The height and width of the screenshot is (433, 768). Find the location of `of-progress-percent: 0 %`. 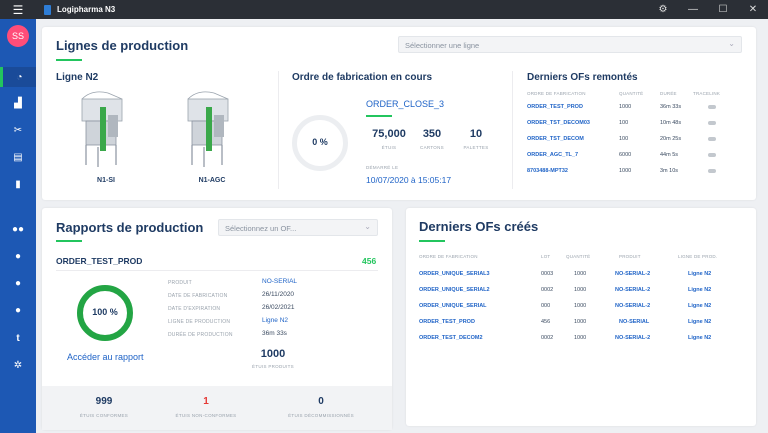

of-progress-percent: 0 % is located at coordinates (320, 142).